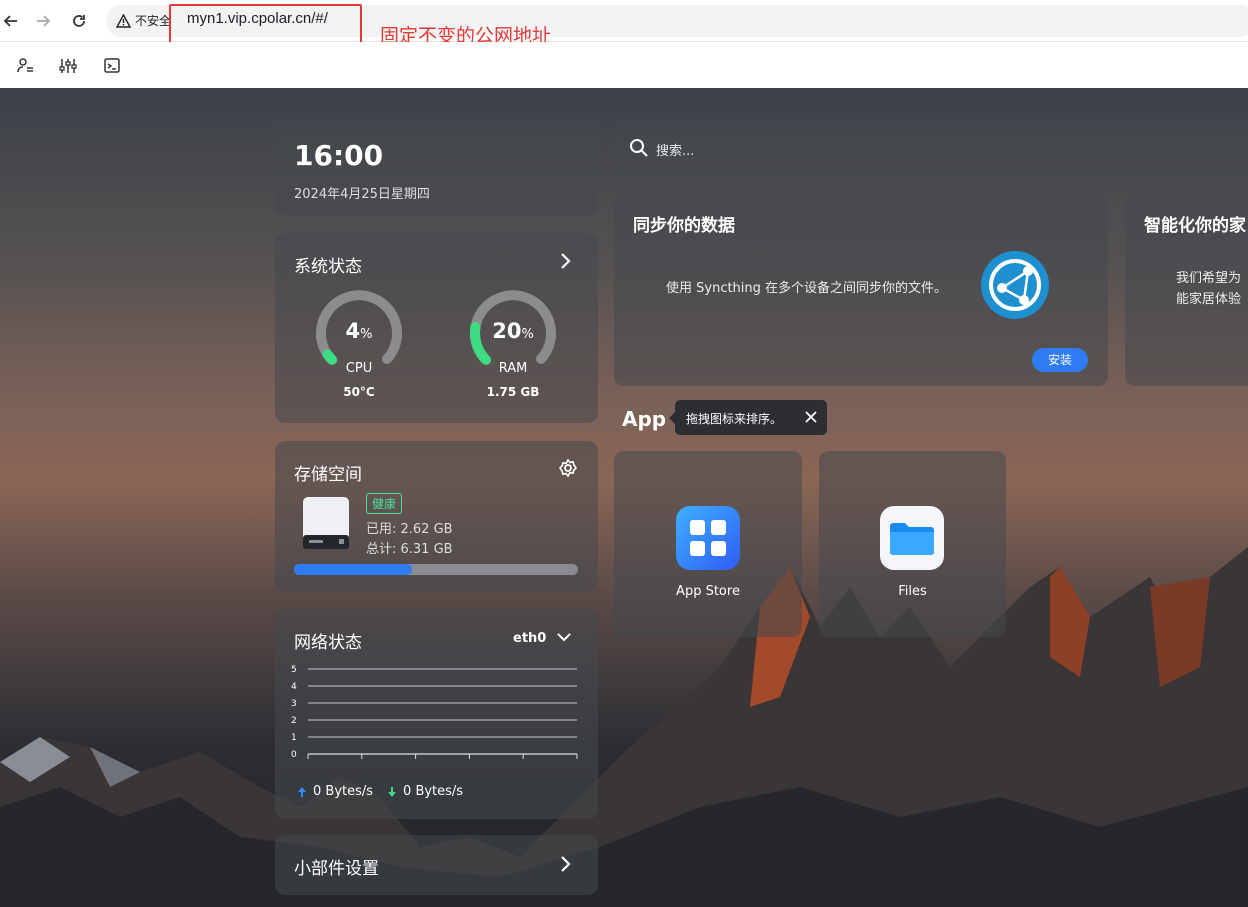  I want to click on storage-settings-button, so click(568, 470).